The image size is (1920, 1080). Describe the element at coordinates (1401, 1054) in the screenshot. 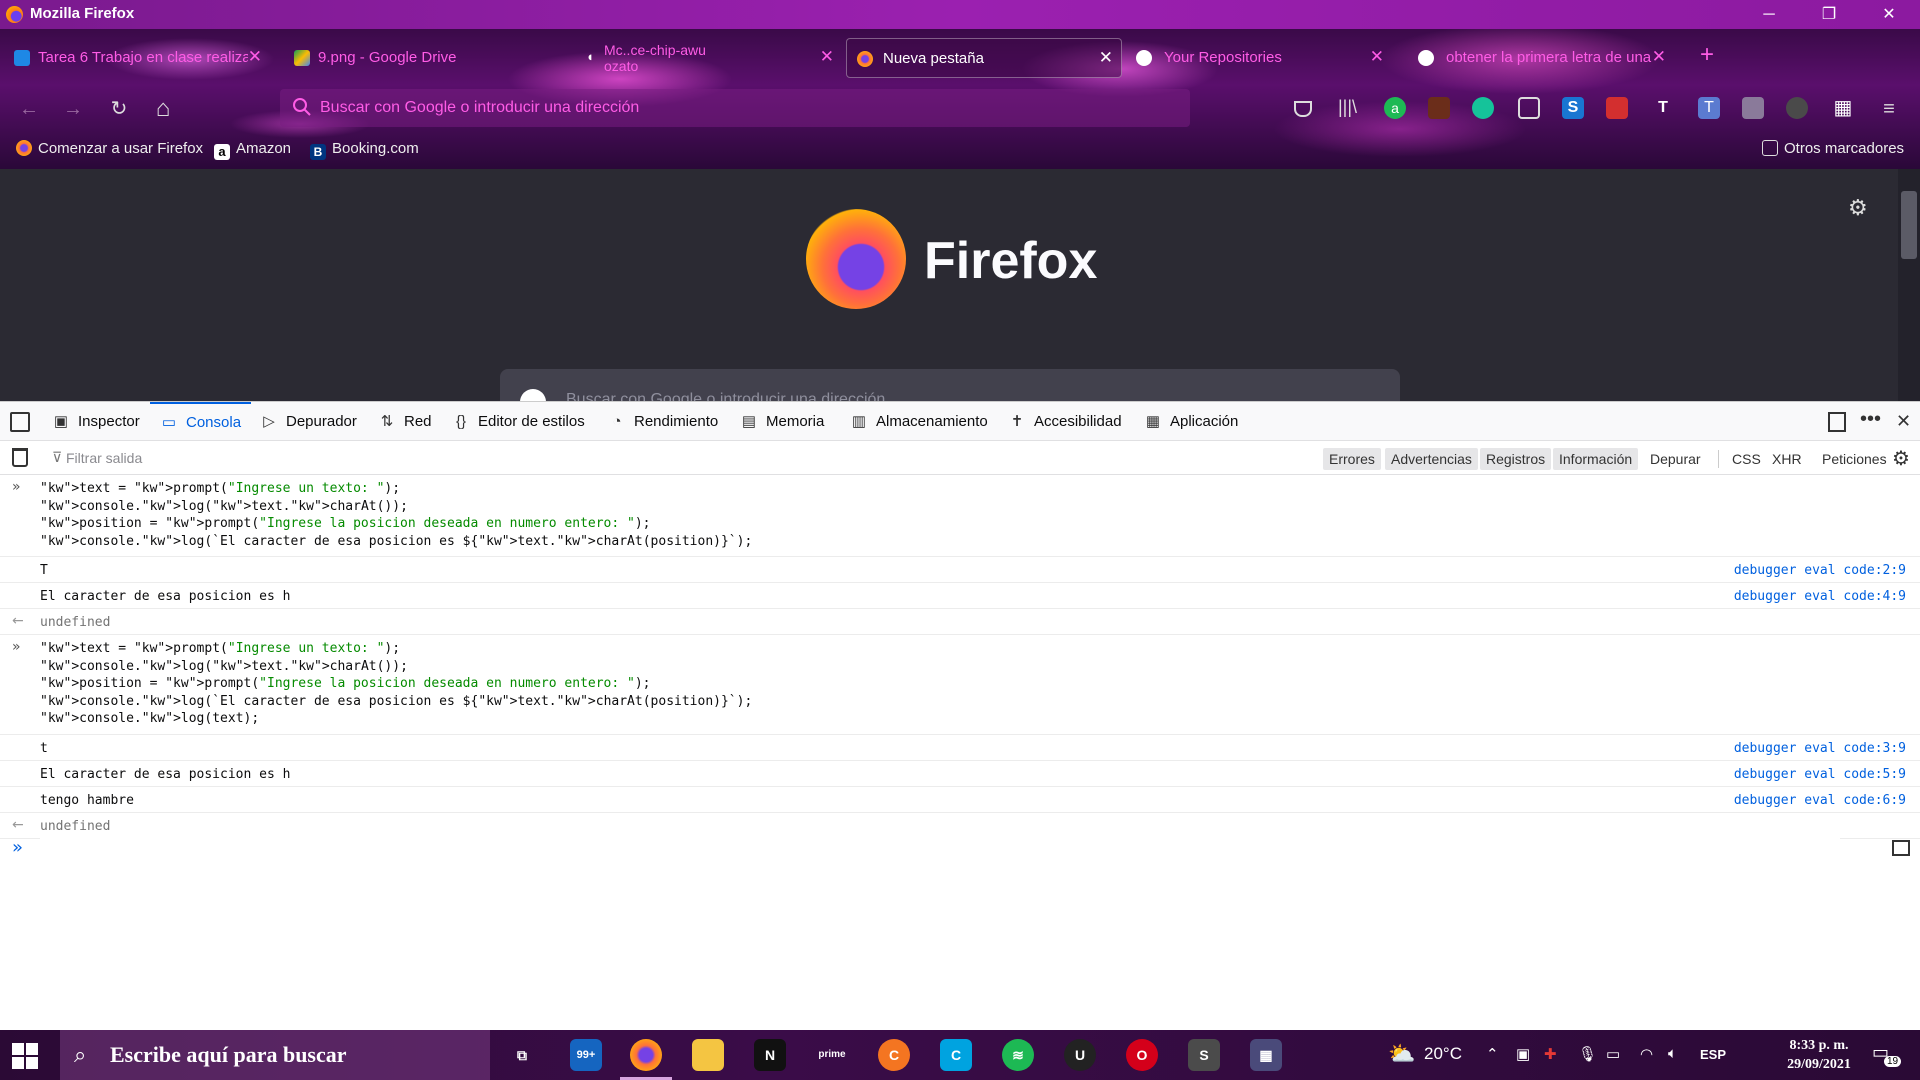

I see `weather-icon: ⛅` at that location.